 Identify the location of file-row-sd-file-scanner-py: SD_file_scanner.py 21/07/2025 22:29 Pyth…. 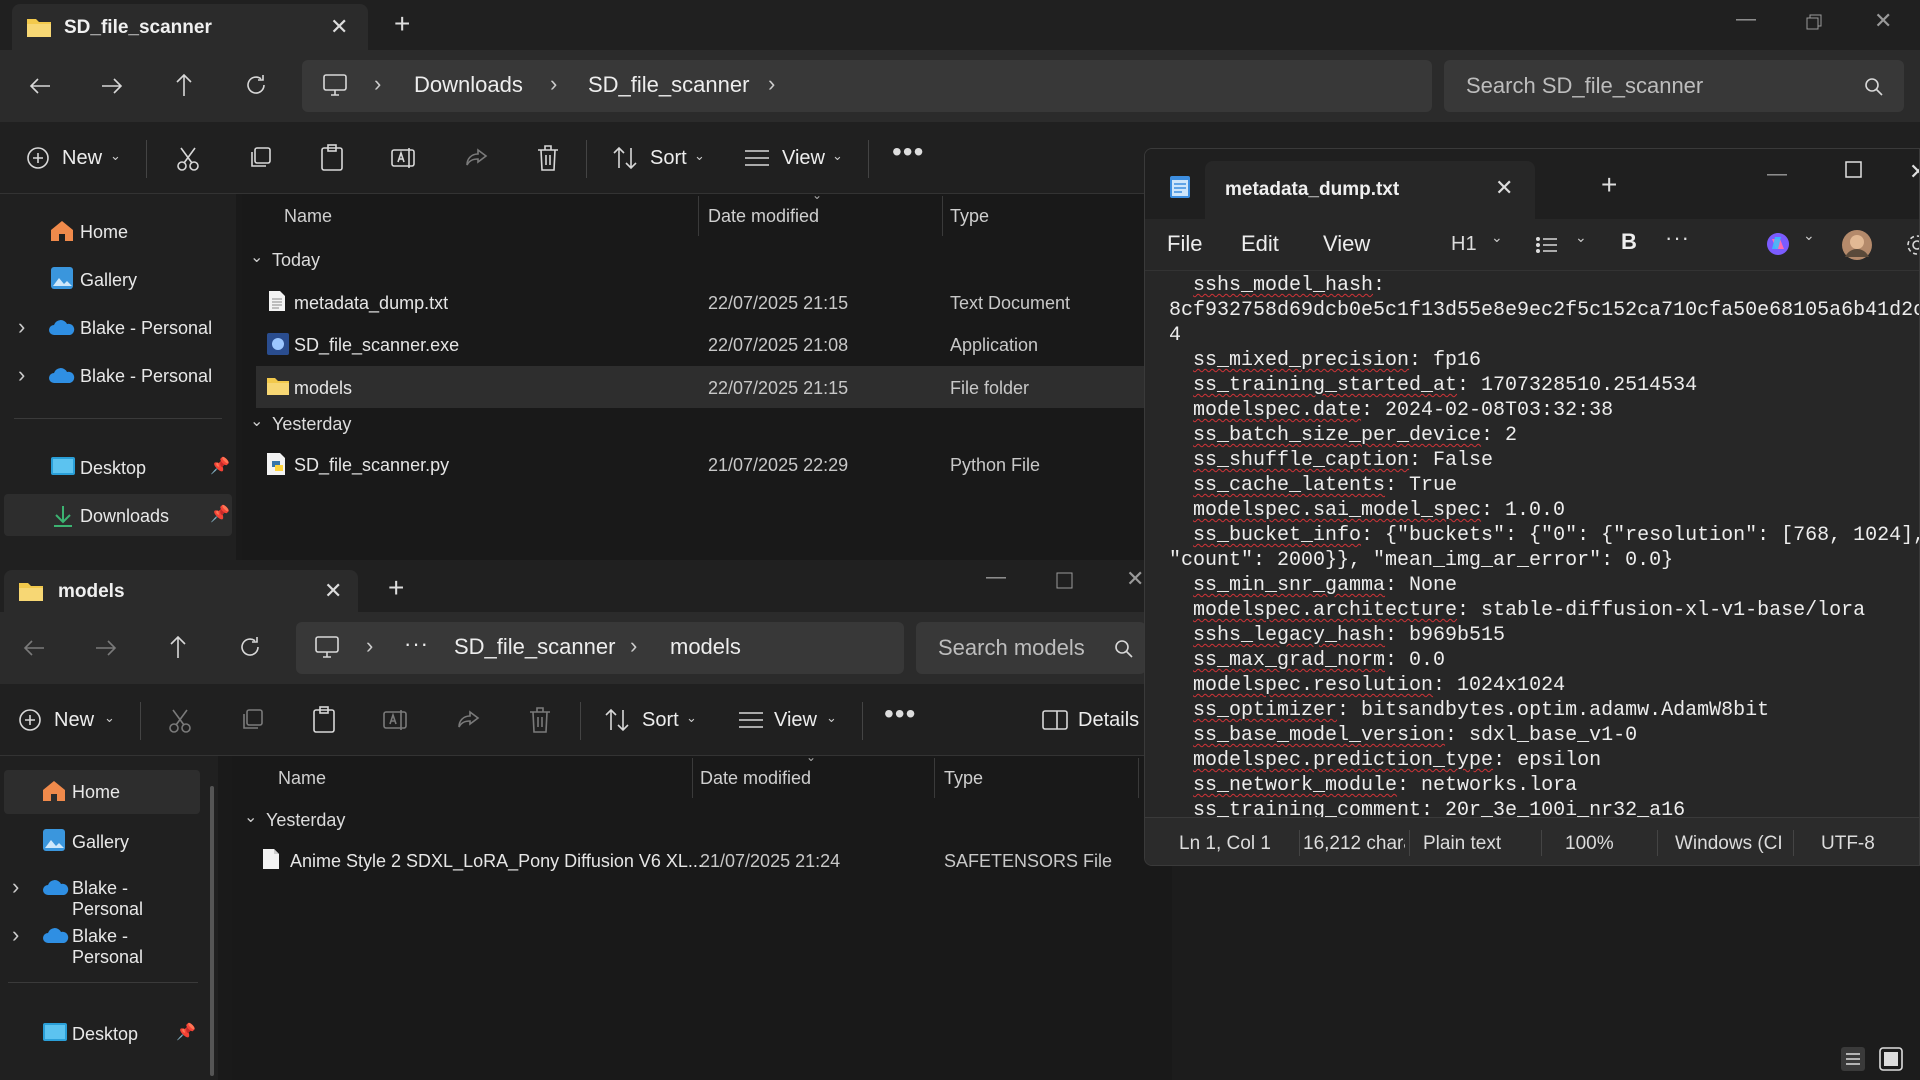
(700, 464).